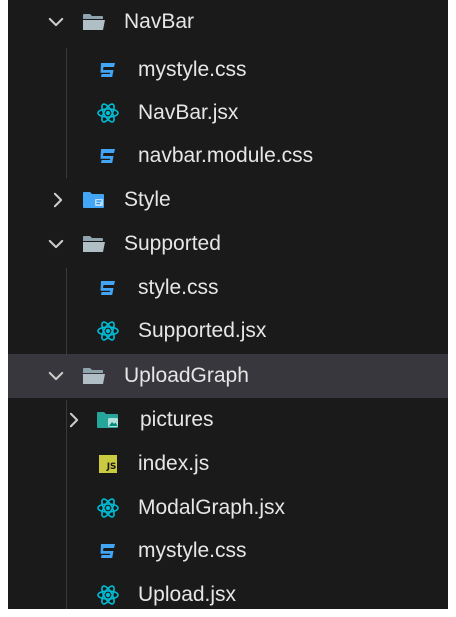  I want to click on file-upload-jsx: Upload.jsx, so click(228, 591).